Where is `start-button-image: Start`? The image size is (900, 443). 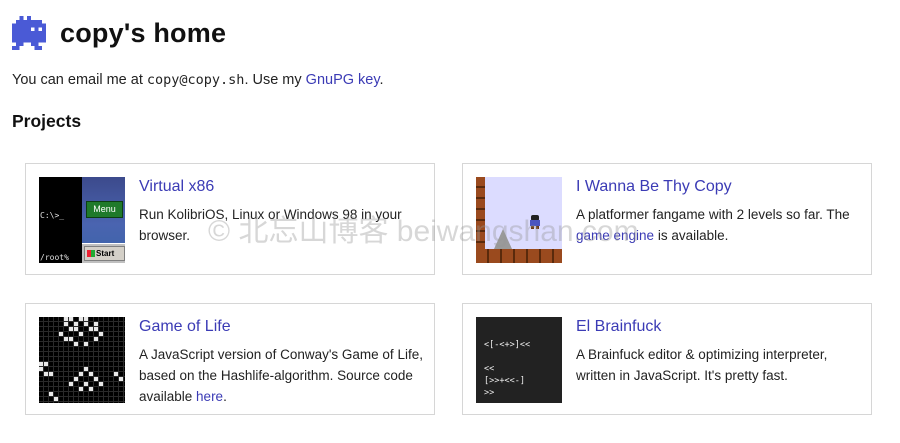
start-button-image: Start is located at coordinates (104, 253).